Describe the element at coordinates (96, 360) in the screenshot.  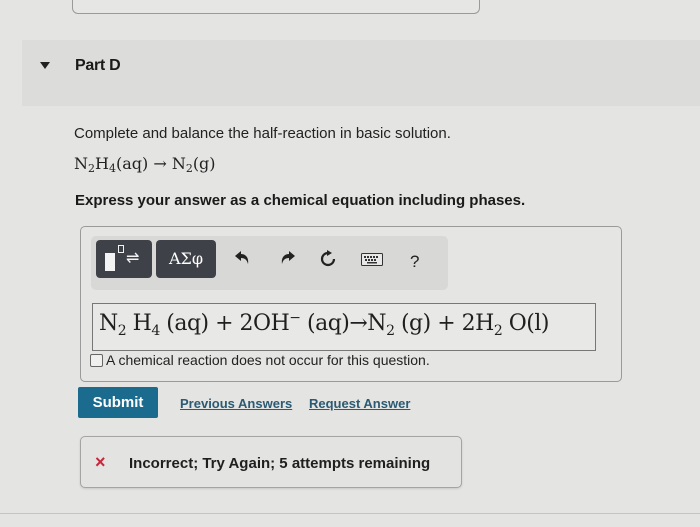
I see `no-reaction-checkbox` at that location.